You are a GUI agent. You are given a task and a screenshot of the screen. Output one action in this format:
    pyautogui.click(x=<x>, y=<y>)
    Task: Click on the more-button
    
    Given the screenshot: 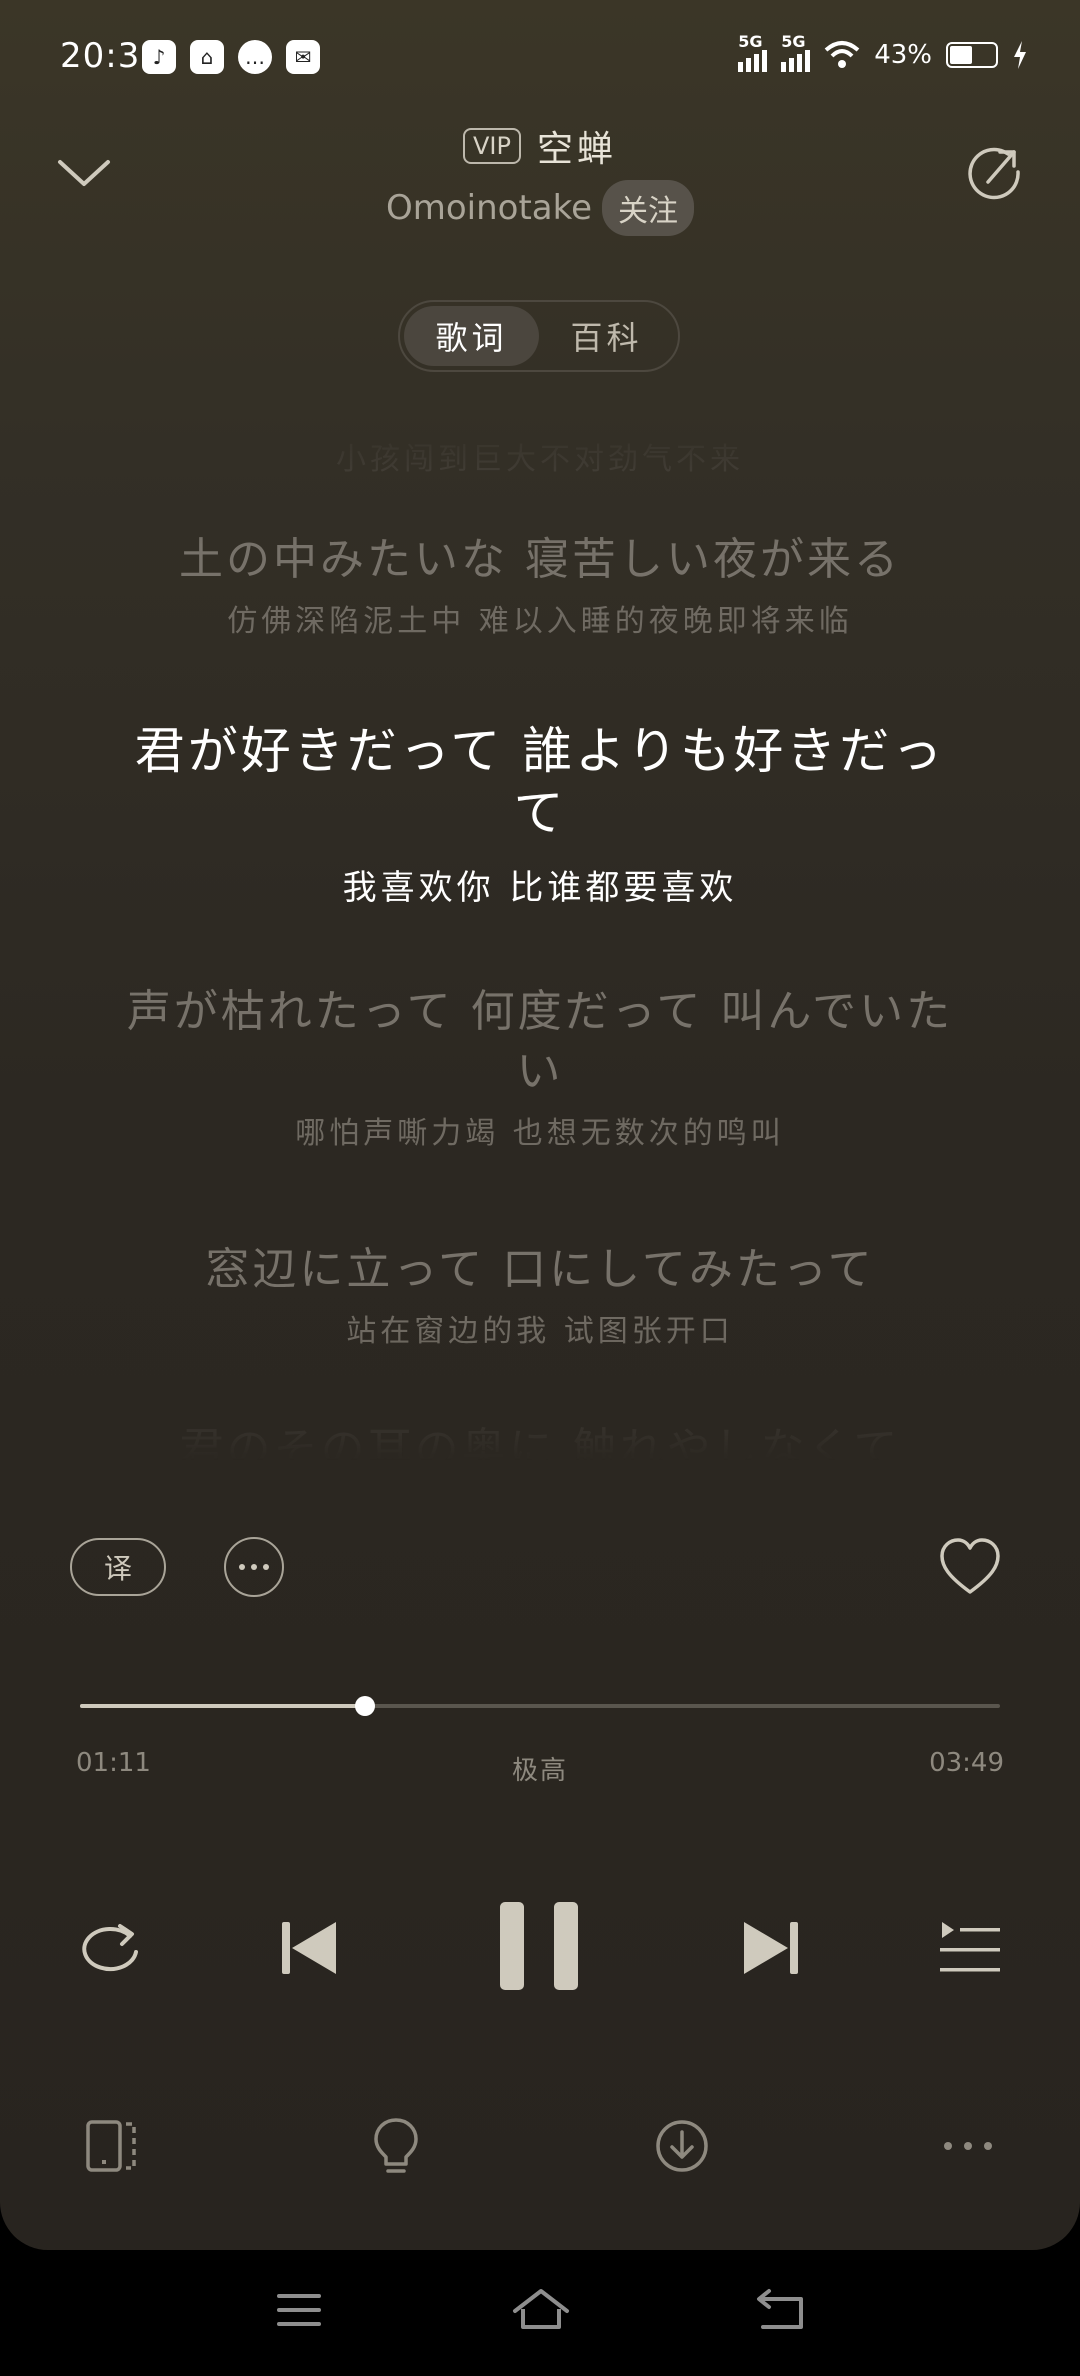 What is the action you would take?
    pyautogui.click(x=968, y=2146)
    